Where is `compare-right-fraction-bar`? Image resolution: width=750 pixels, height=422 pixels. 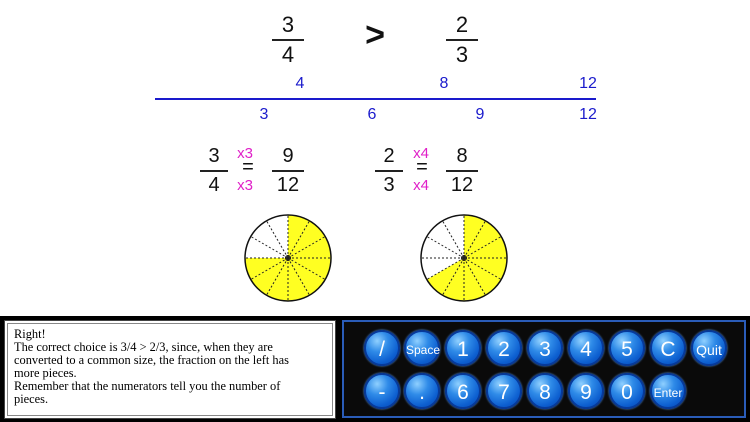
compare-right-fraction-bar is located at coordinates (462, 40).